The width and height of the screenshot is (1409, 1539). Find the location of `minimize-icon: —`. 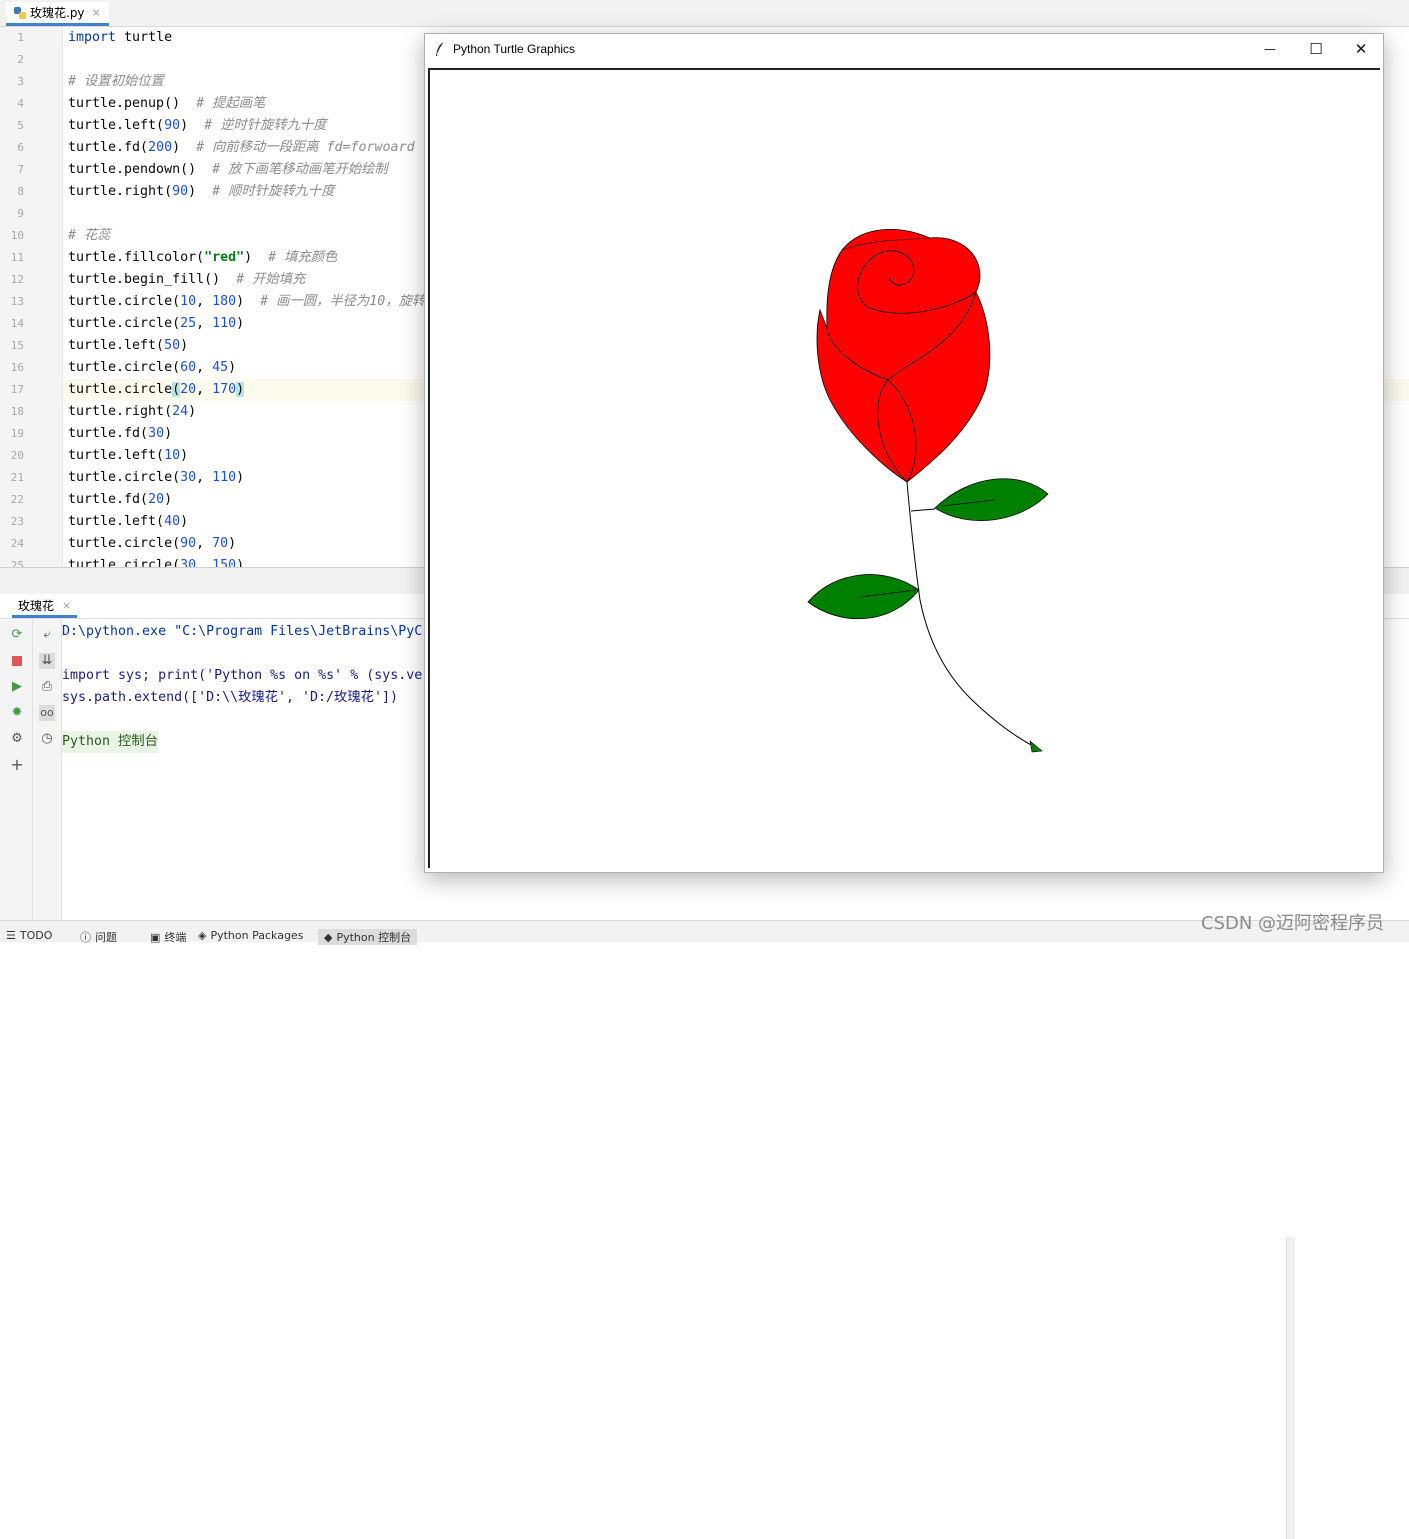

minimize-icon: — is located at coordinates (1270, 49).